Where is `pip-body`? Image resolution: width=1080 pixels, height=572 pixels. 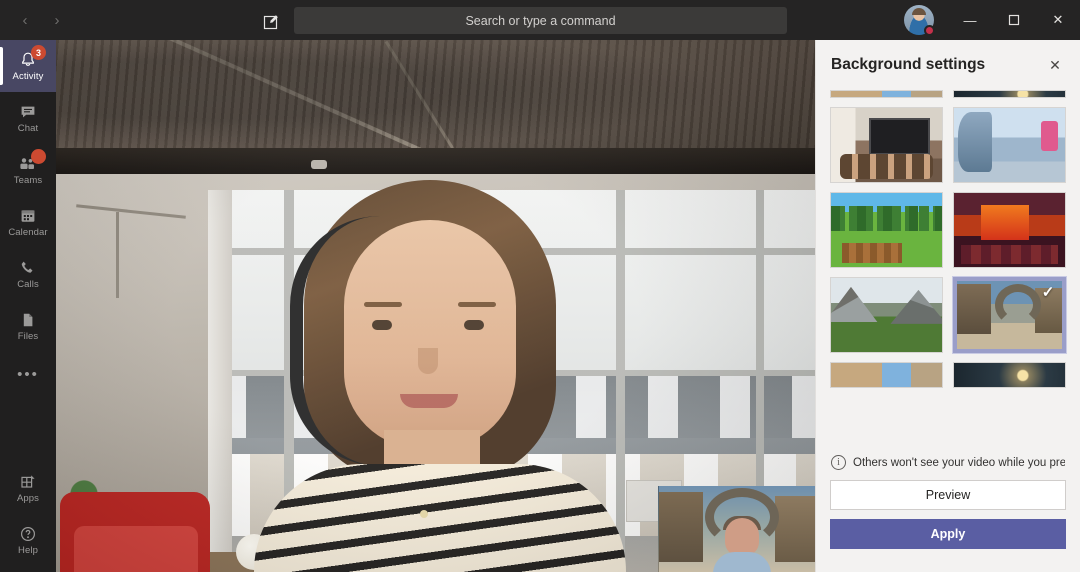
pip-body is located at coordinates (742, 562).